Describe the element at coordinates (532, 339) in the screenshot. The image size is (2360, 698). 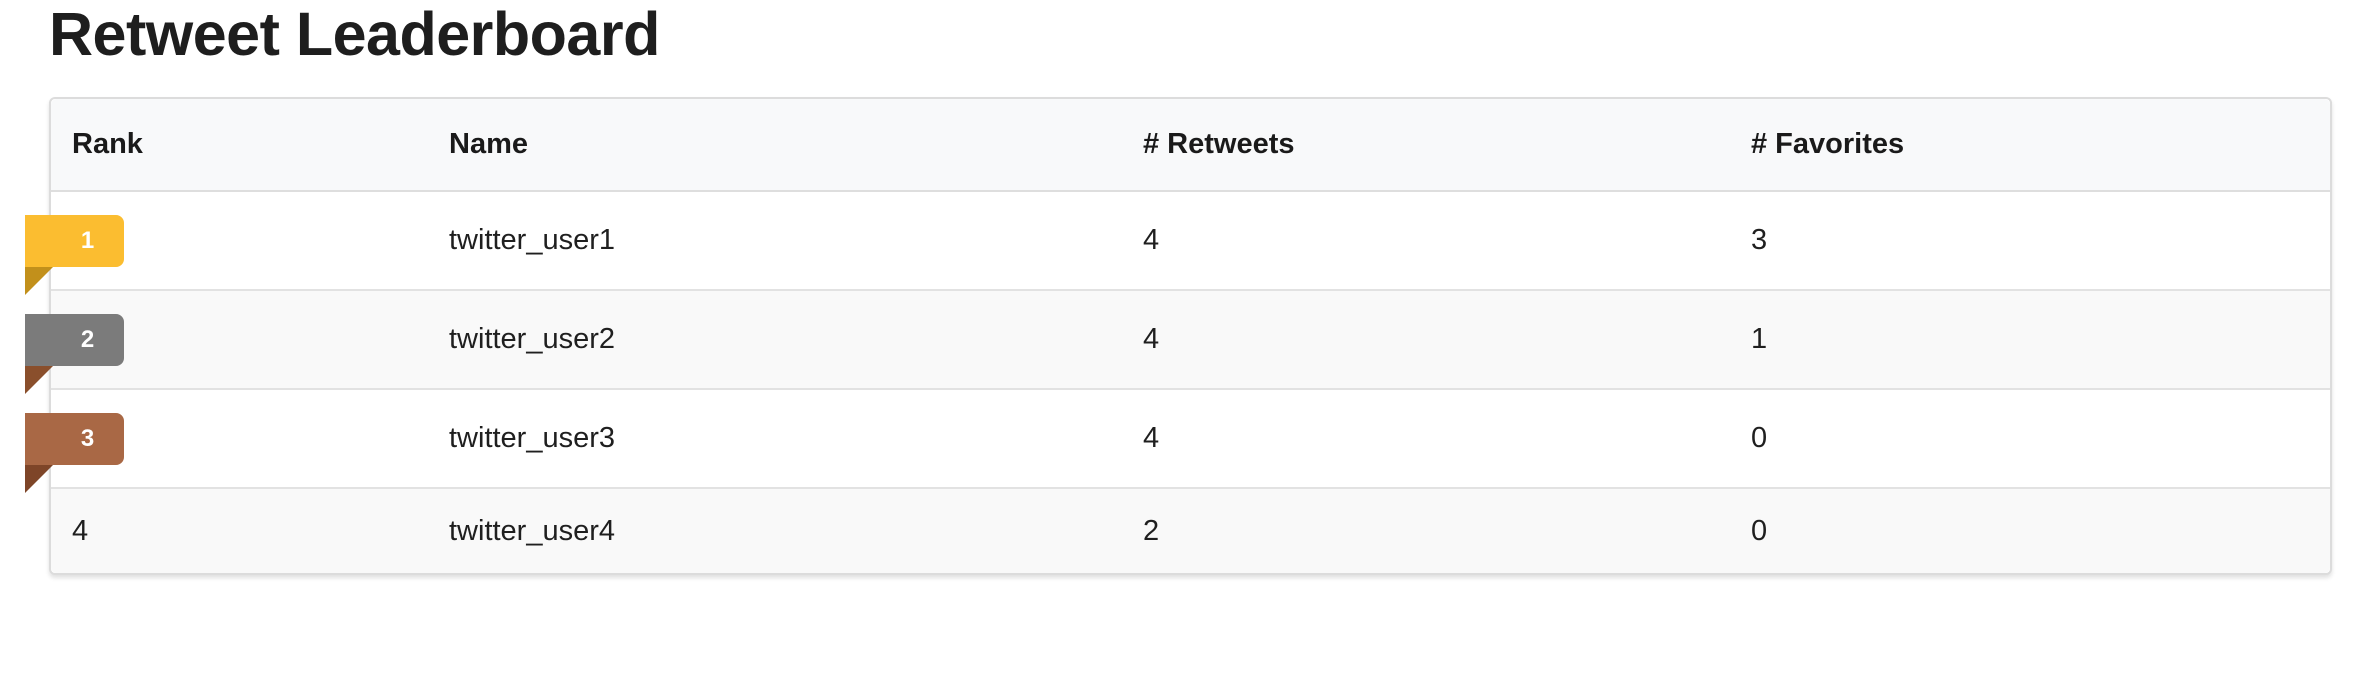
I see `user-name: twitter_user2` at that location.